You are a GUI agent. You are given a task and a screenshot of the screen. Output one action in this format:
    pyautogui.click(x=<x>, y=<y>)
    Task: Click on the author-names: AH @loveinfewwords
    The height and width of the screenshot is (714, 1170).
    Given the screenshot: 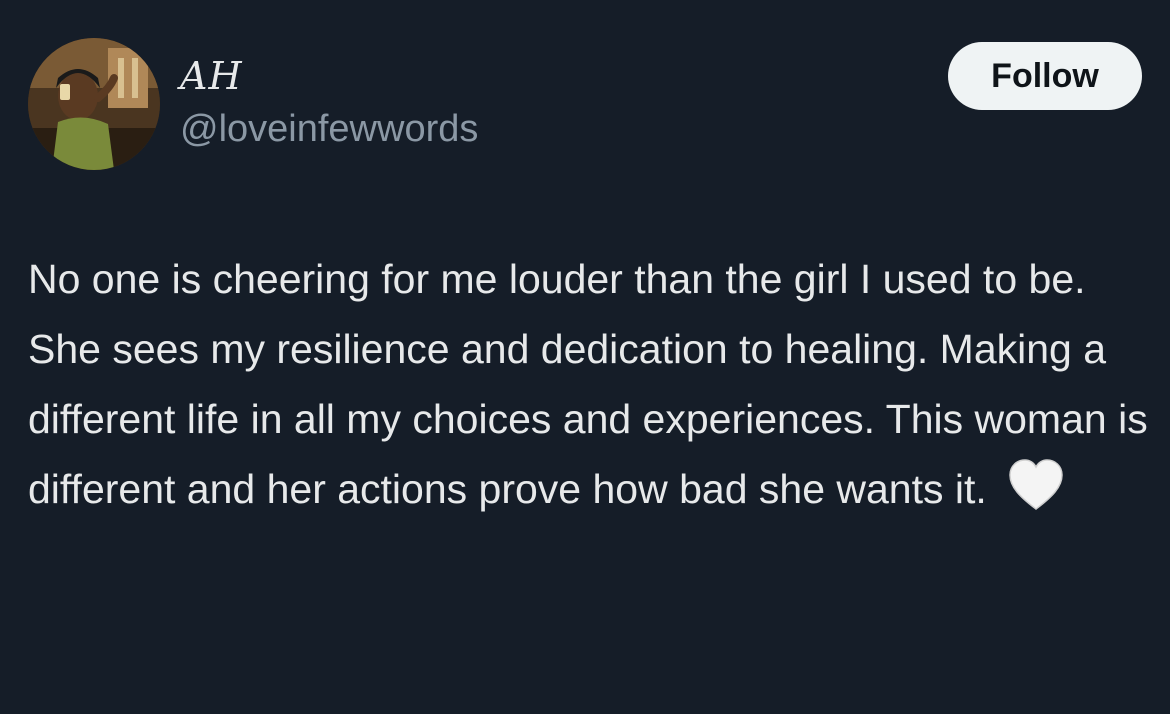 What is the action you would take?
    pyautogui.click(x=329, y=102)
    